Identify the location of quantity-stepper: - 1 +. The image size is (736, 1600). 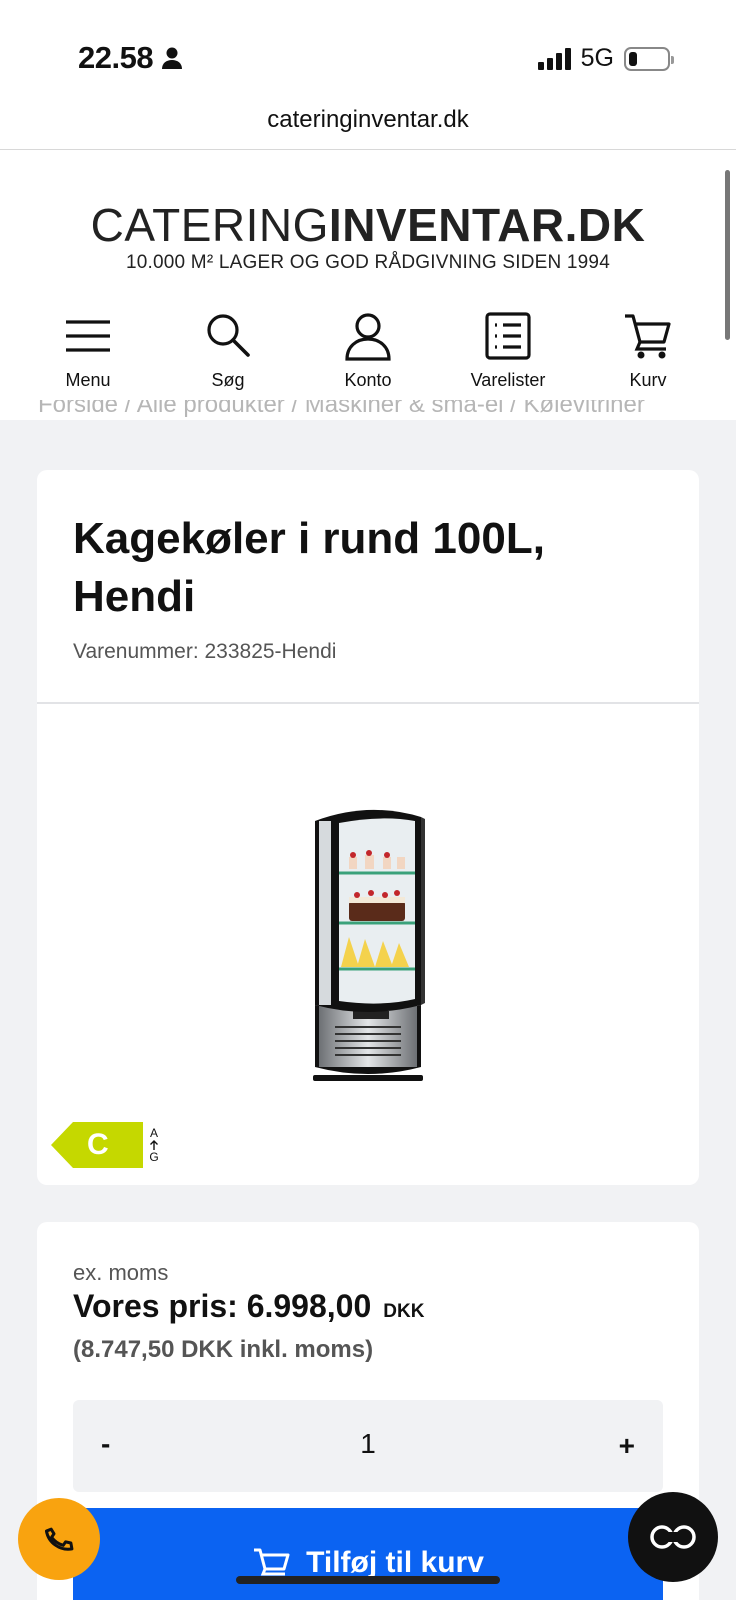
(368, 1446).